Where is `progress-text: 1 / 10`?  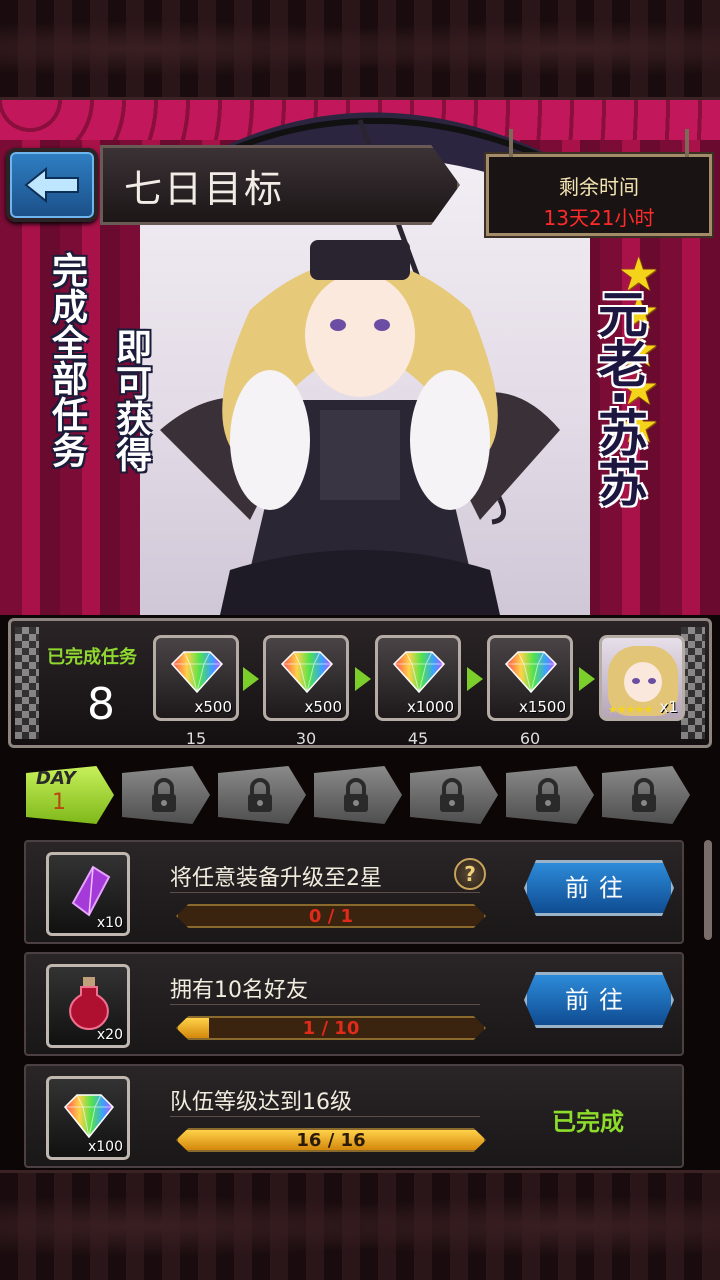 progress-text: 1 / 10 is located at coordinates (331, 1028).